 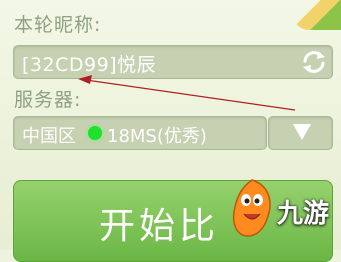 I want to click on server-select: 中国区 18MS(优秀), so click(x=140, y=133).